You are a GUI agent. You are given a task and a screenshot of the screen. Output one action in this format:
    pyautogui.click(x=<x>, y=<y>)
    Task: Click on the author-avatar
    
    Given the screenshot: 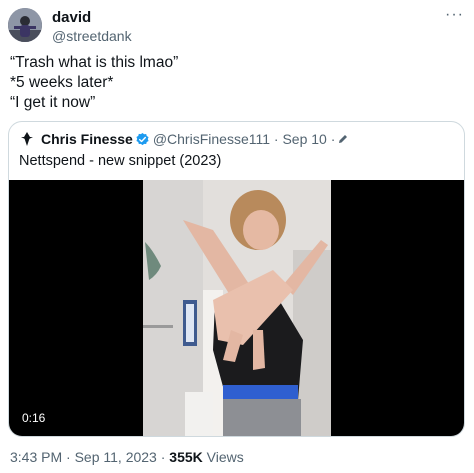 What is the action you would take?
    pyautogui.click(x=25, y=25)
    